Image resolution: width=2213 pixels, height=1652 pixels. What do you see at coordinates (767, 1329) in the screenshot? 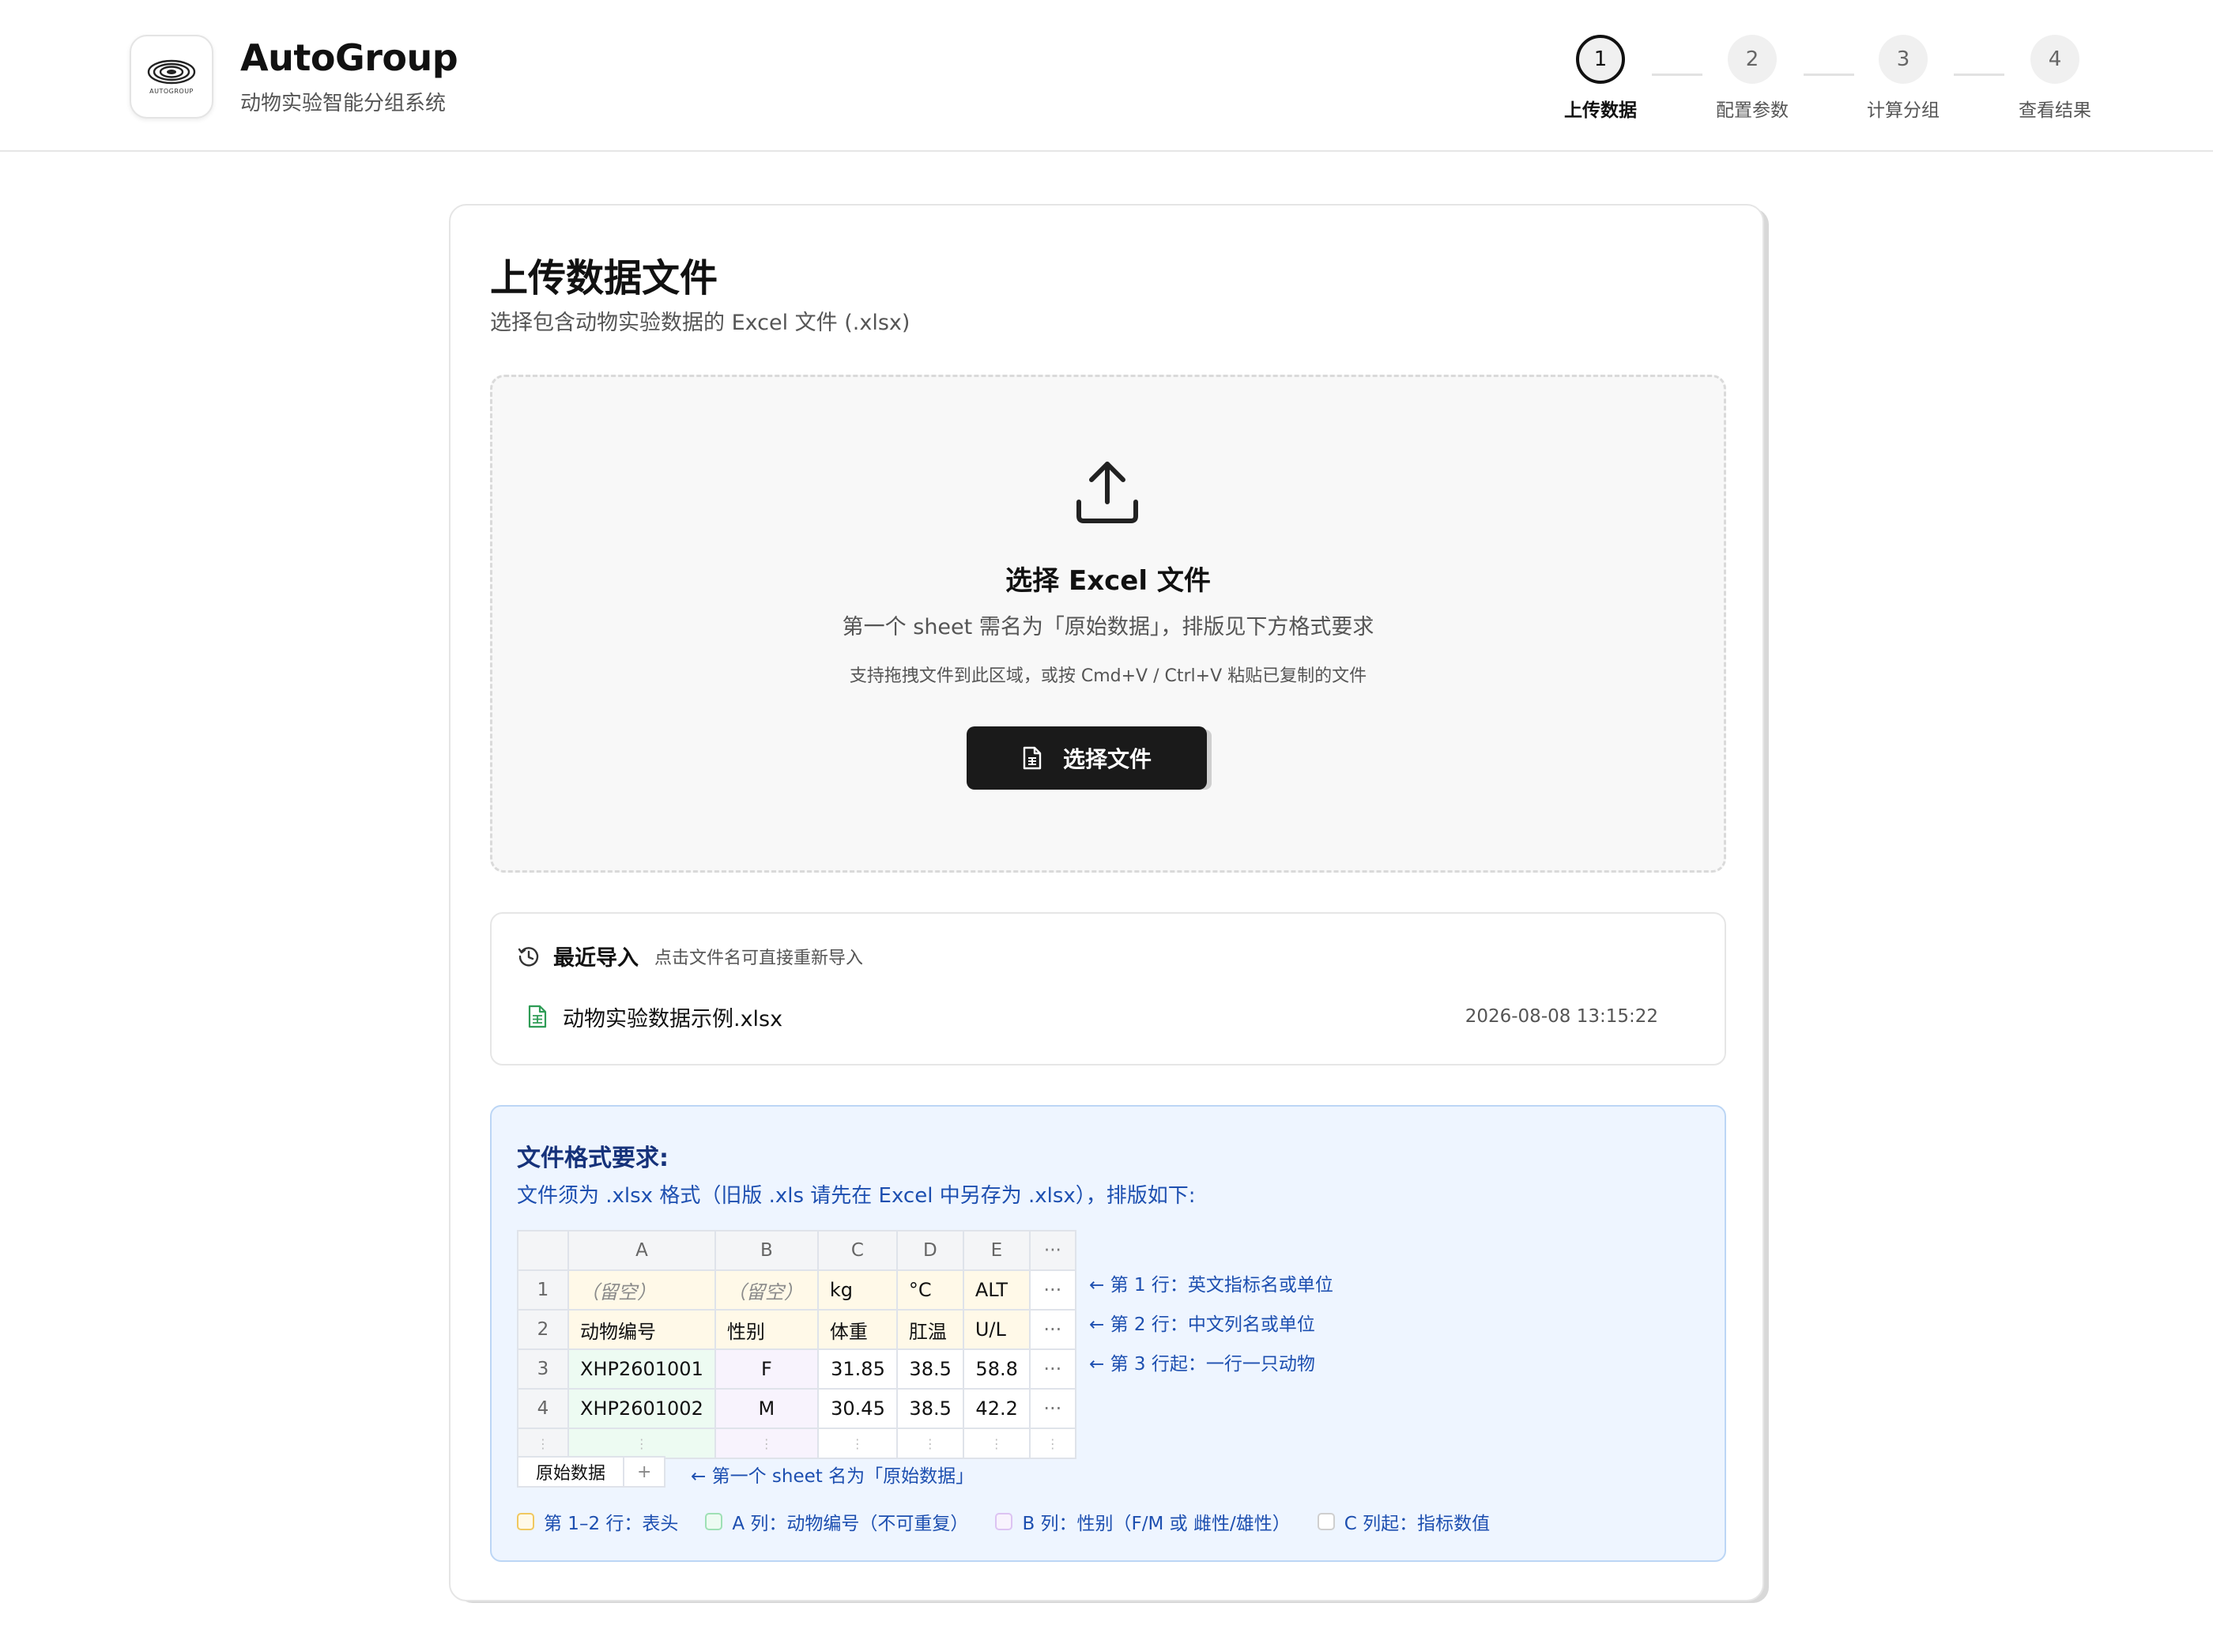
I see `table-cell: 性别` at bounding box center [767, 1329].